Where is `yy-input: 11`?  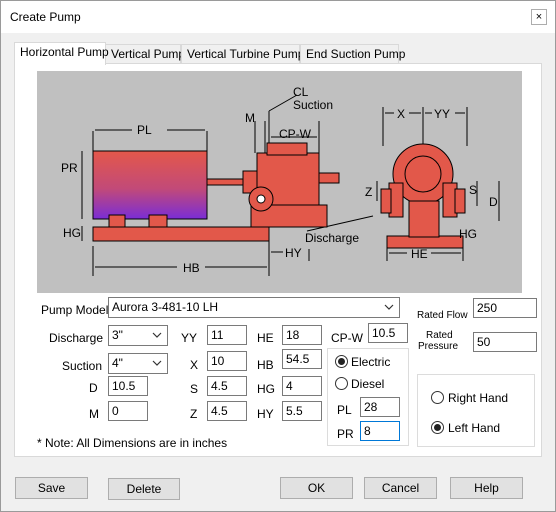 yy-input: 11 is located at coordinates (227, 335).